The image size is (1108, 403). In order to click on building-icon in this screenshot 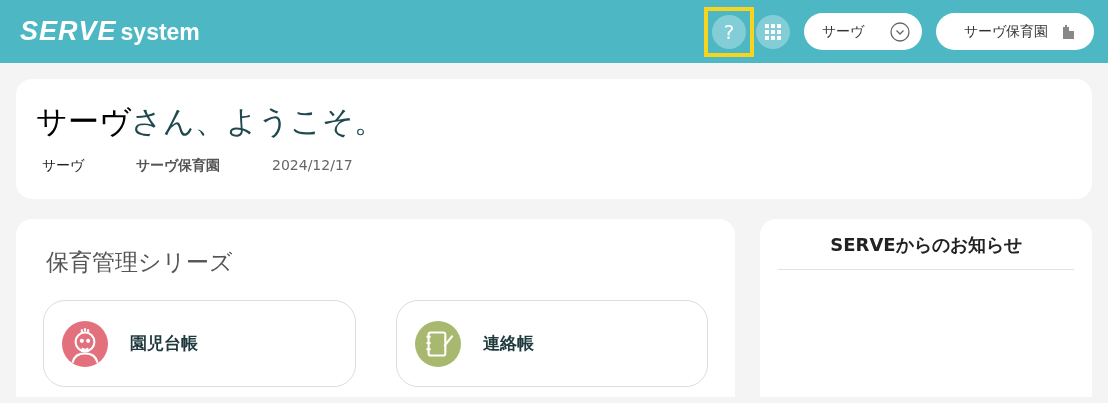, I will do `click(1068, 31)`.